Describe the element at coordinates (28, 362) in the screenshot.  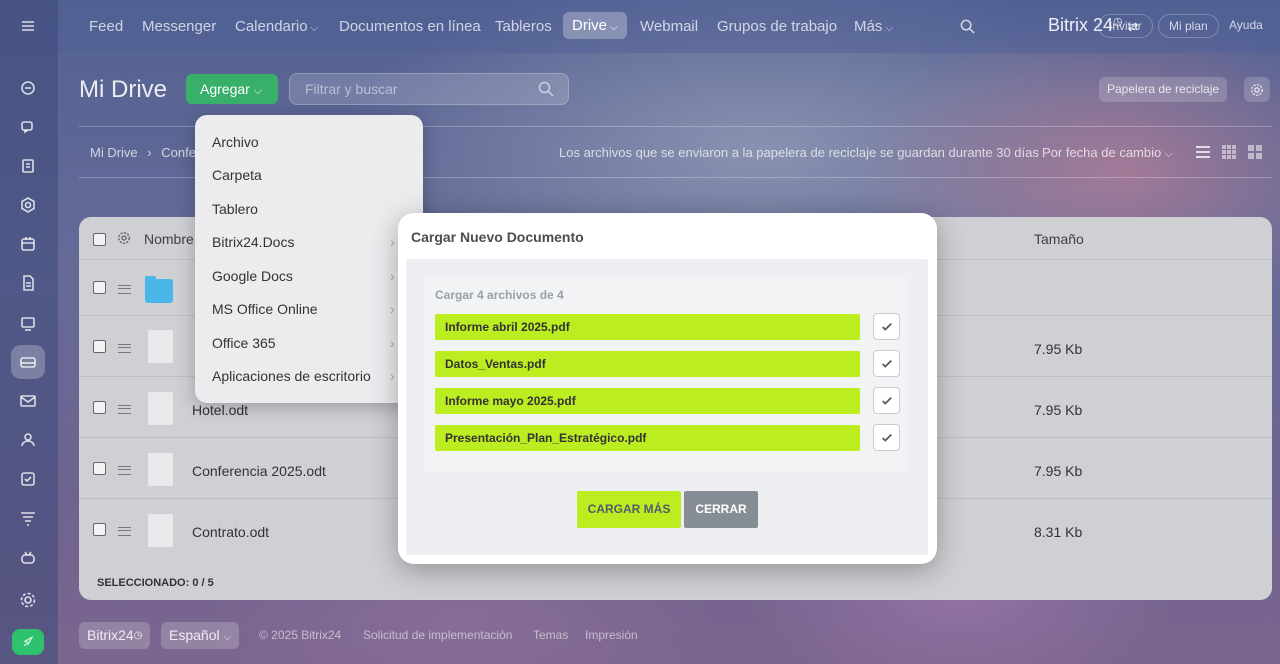
I see `drive-icon` at that location.